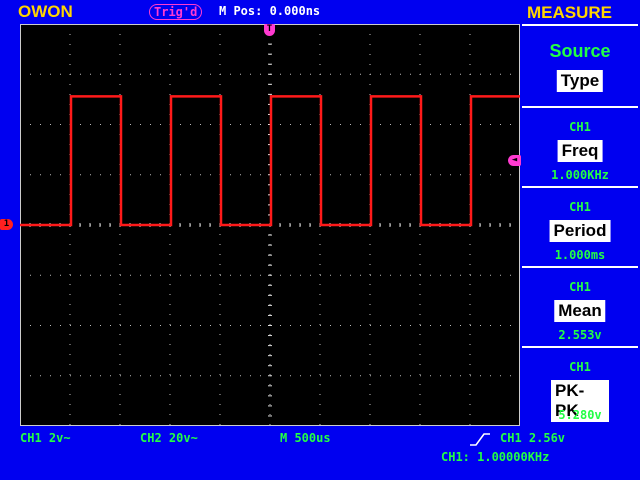  I want to click on measure-value: 2.553v, so click(580, 335).